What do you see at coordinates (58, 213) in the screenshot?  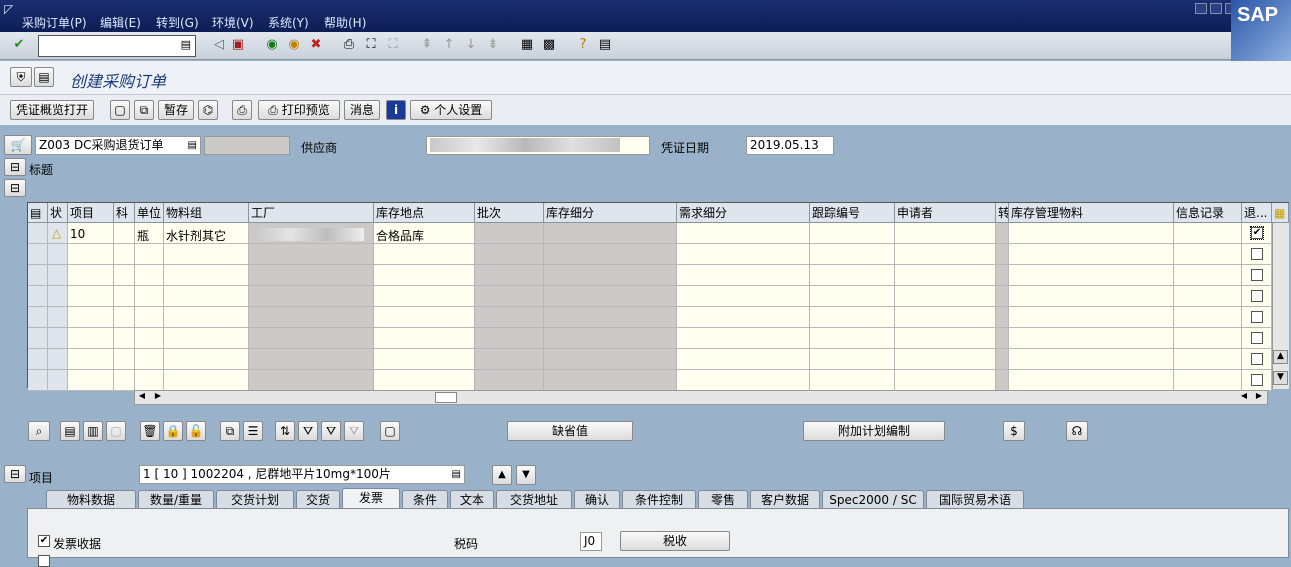 I see `col-status: 状` at bounding box center [58, 213].